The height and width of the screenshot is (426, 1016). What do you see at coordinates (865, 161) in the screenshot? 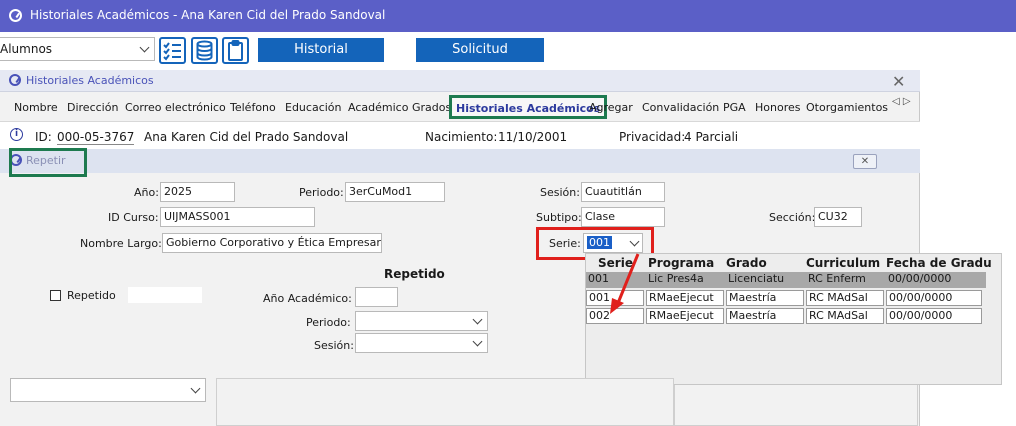
I see `dialog-close-icon: ✕` at bounding box center [865, 161].